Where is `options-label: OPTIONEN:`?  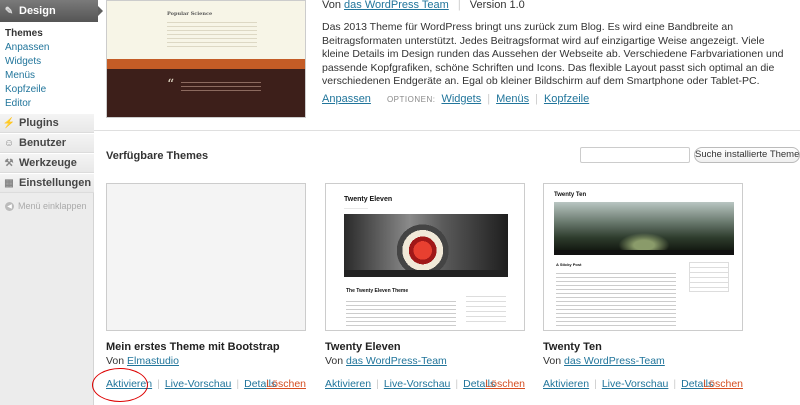 options-label: OPTIONEN: is located at coordinates (411, 99).